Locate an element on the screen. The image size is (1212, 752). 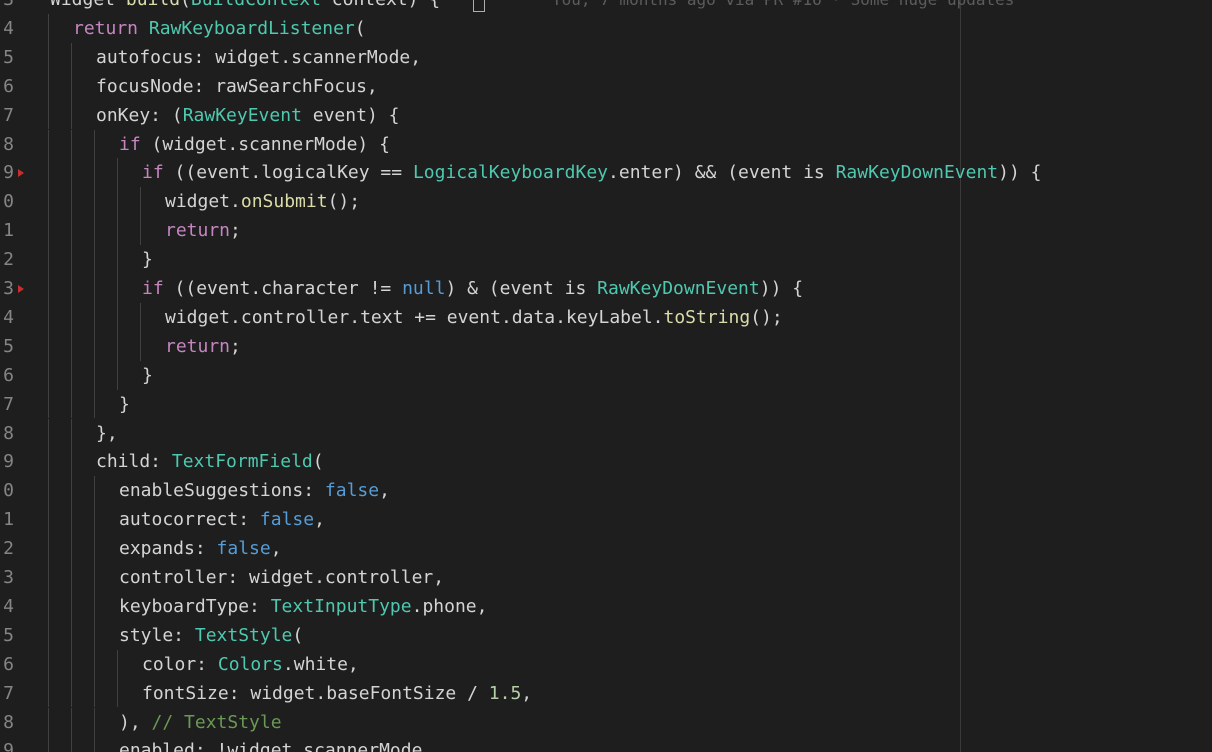
code-line: autofocus: widget.scannerMode, is located at coordinates (258, 58).